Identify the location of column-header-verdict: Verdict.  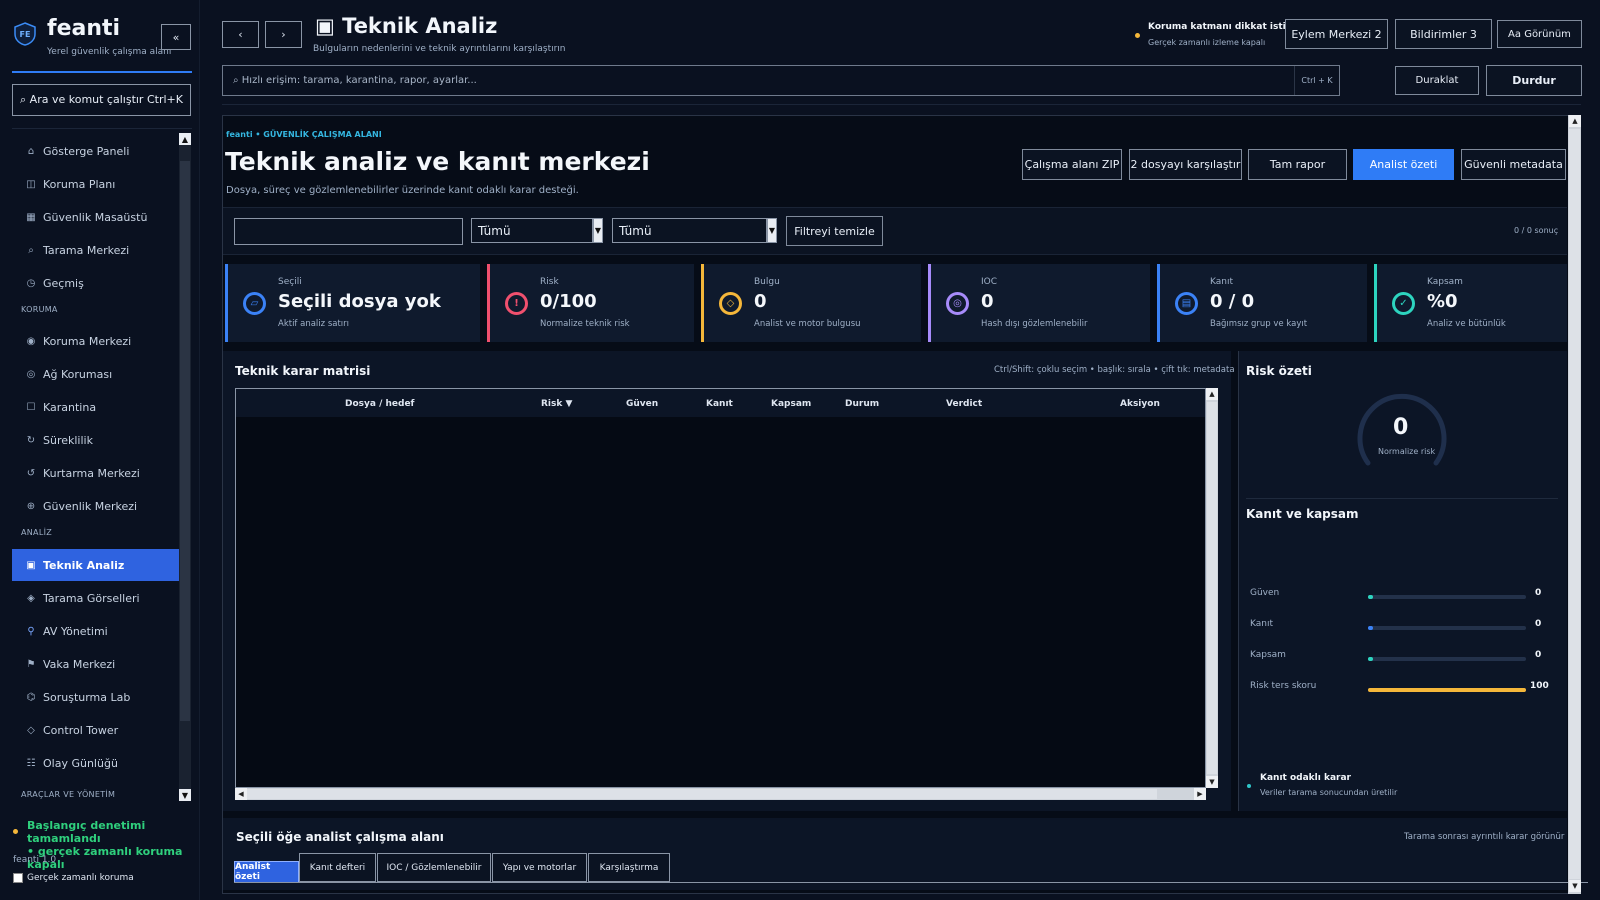
(964, 404).